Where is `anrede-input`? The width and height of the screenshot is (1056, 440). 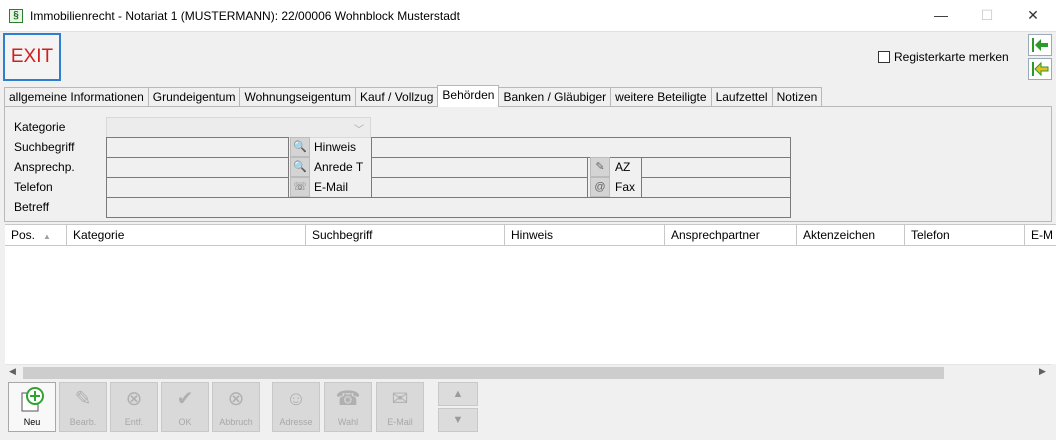 anrede-input is located at coordinates (479, 167).